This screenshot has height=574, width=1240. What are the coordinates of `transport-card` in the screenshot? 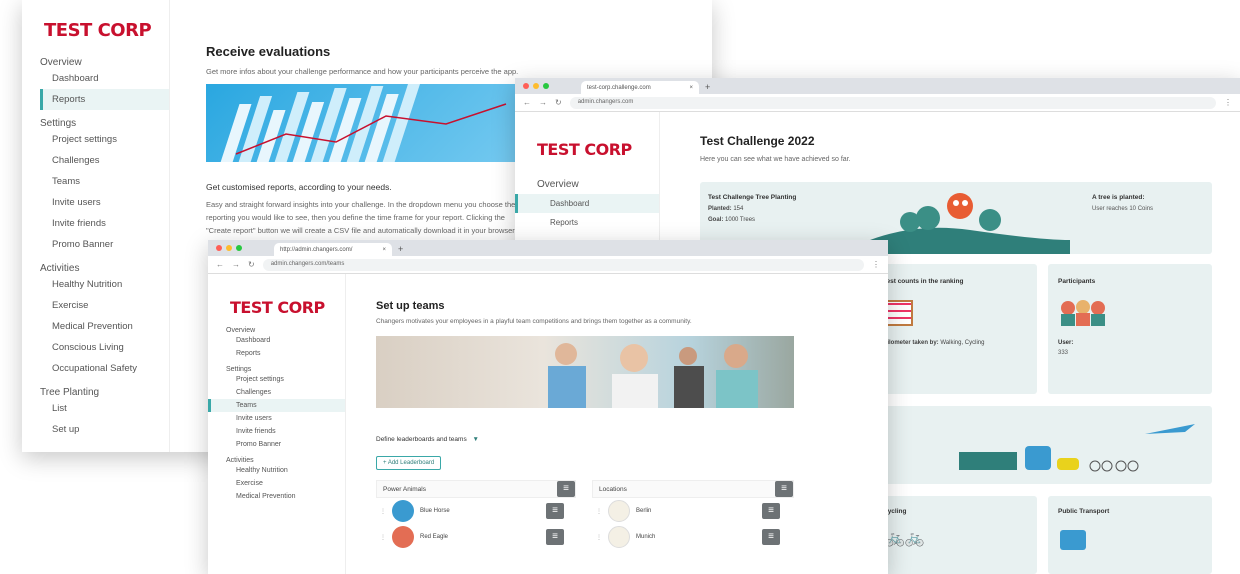 It's located at (1033, 445).